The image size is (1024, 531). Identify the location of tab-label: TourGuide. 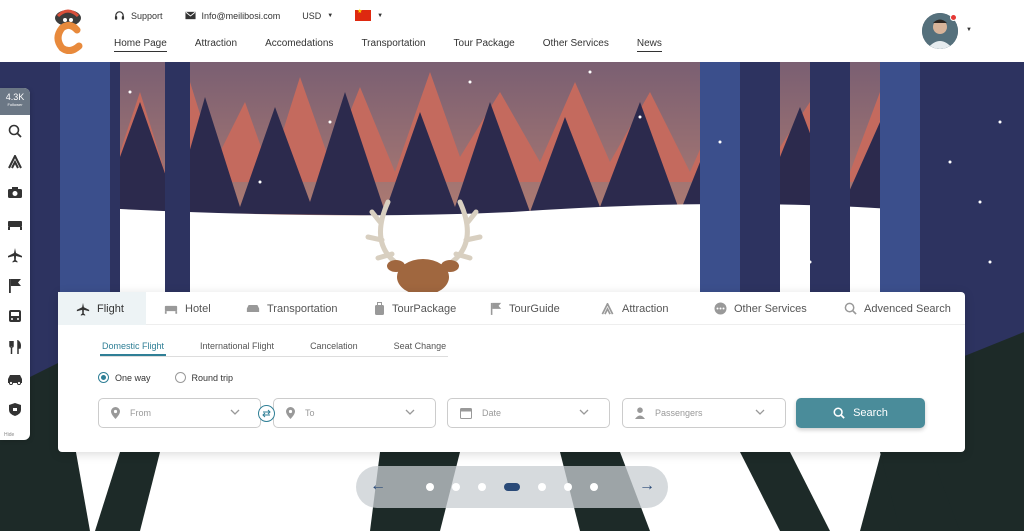
(534, 308).